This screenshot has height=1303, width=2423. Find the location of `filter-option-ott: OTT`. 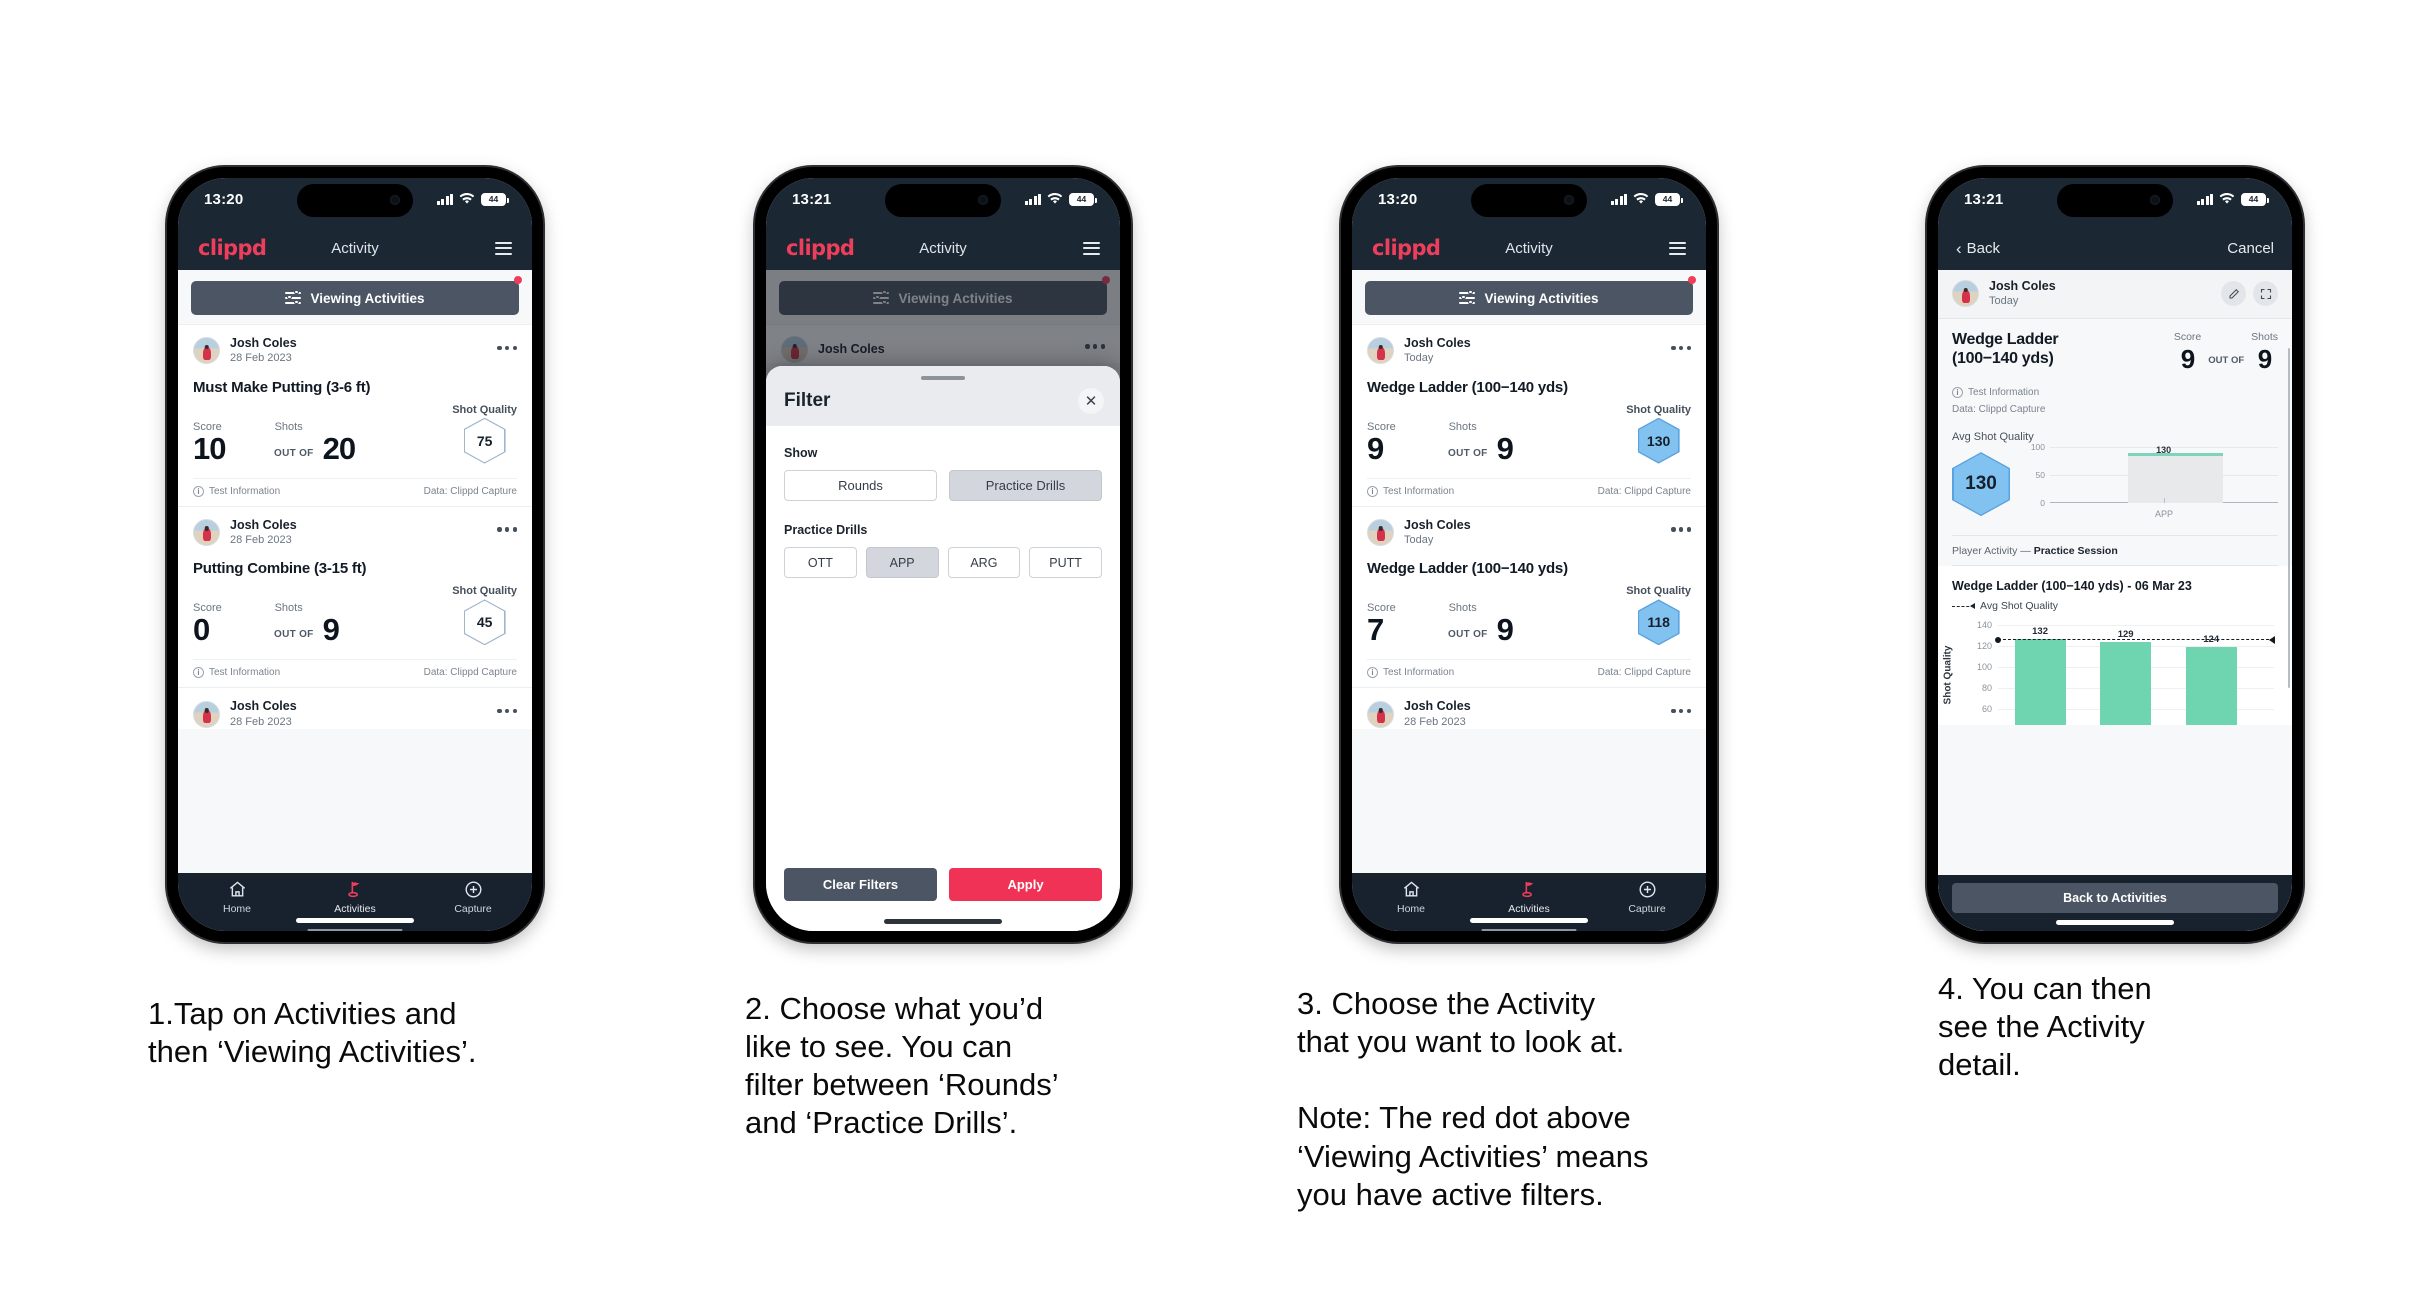

filter-option-ott: OTT is located at coordinates (820, 562).